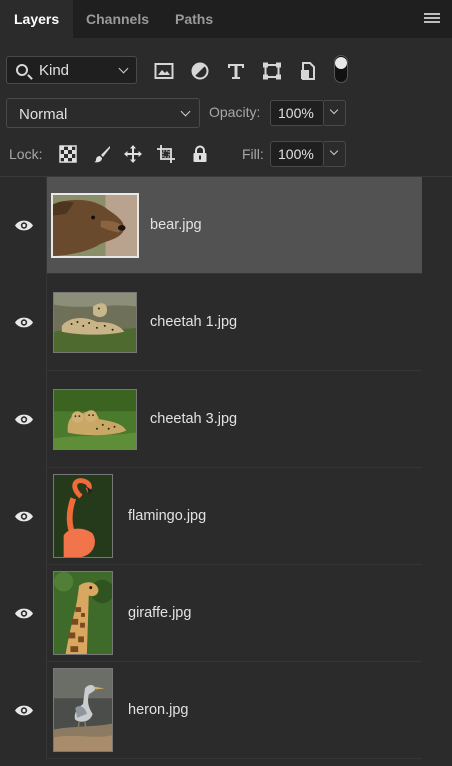  What do you see at coordinates (37, 19) in the screenshot?
I see `tab-layers: Layers` at bounding box center [37, 19].